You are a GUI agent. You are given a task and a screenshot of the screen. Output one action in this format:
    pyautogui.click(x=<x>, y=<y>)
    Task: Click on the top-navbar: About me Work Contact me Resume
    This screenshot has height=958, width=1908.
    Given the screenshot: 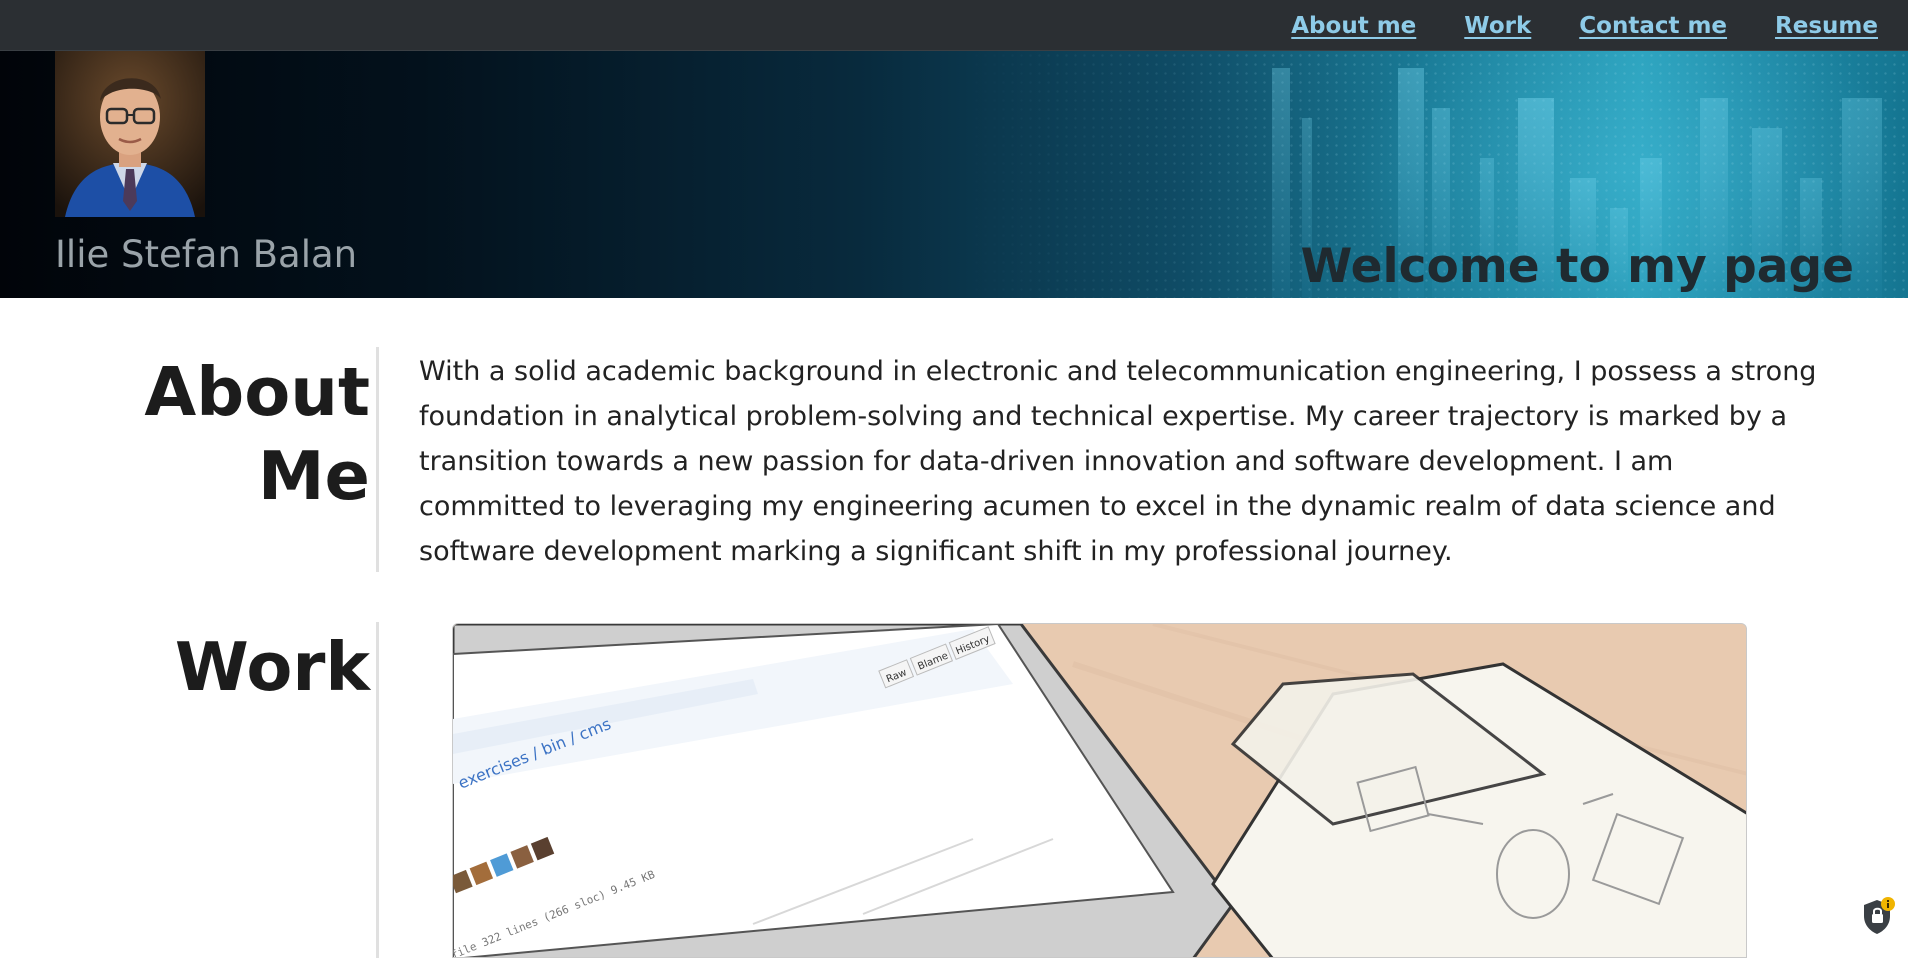 What is the action you would take?
    pyautogui.click(x=954, y=25)
    